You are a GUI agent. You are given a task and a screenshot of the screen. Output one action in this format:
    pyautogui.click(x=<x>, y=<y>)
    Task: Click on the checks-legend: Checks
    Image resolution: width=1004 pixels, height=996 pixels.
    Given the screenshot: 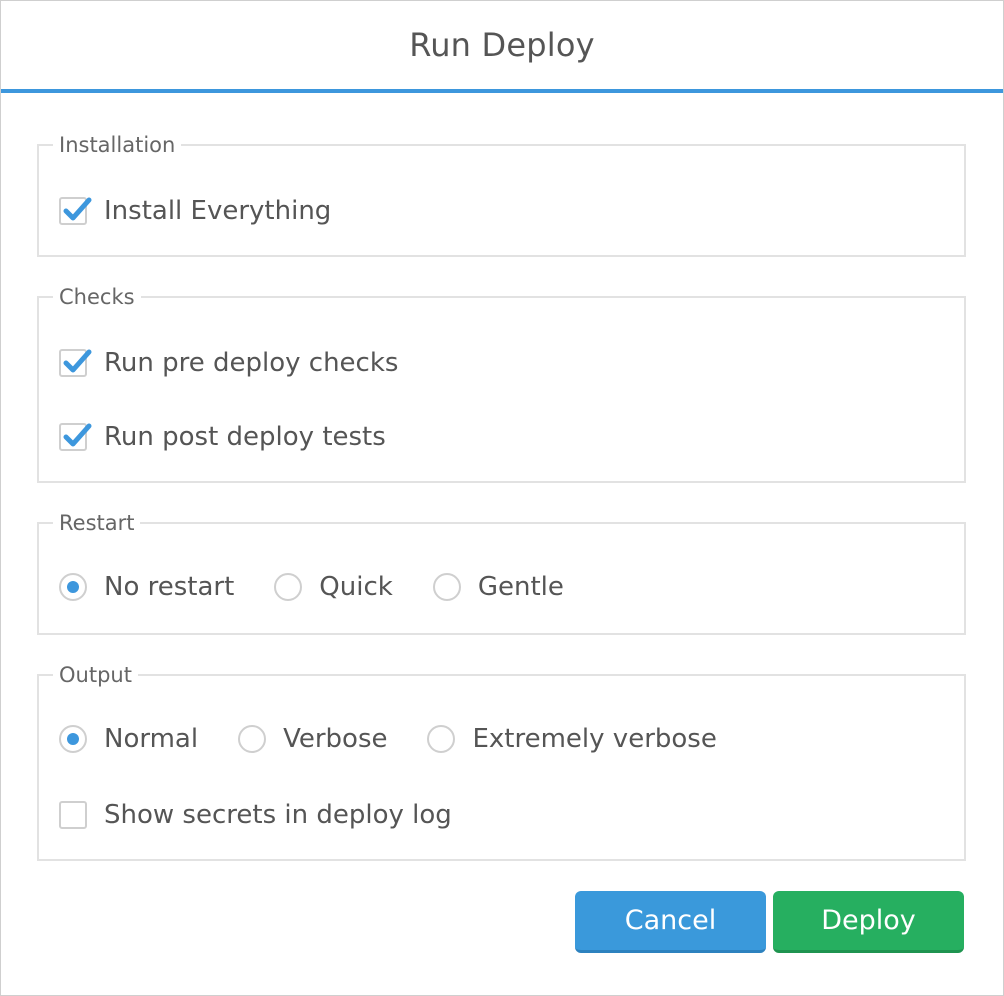 What is the action you would take?
    pyautogui.click(x=97, y=297)
    